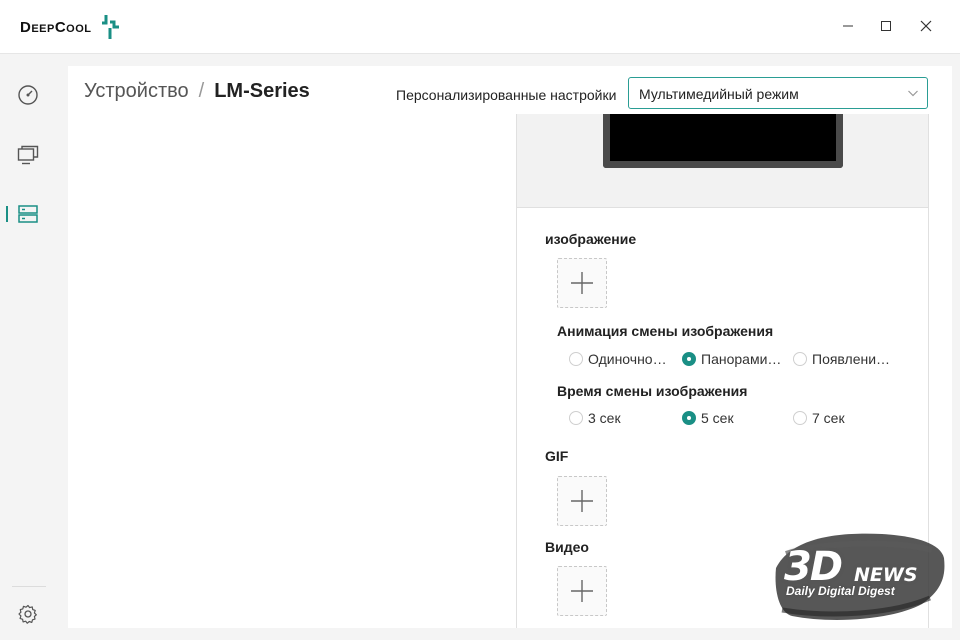  Describe the element at coordinates (723, 141) in the screenshot. I see `lcd-preview-screen` at that location.